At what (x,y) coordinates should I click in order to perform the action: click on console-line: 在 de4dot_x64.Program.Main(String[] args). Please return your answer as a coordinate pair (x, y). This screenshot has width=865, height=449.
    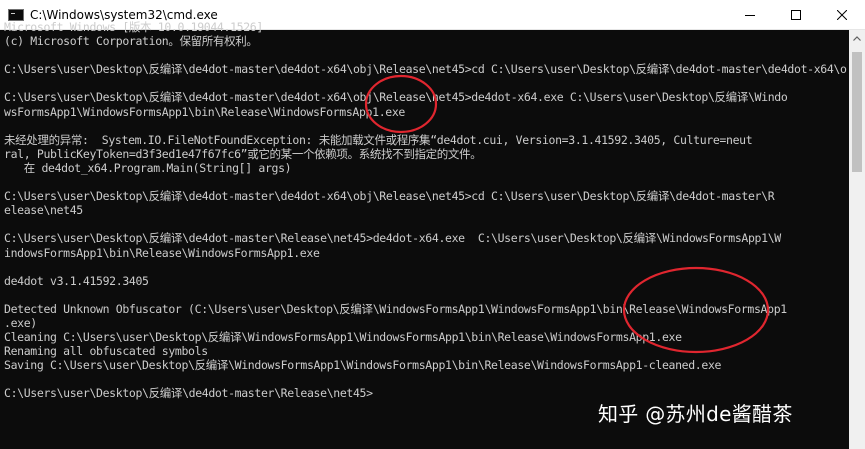
    Looking at the image, I should click on (148, 167).